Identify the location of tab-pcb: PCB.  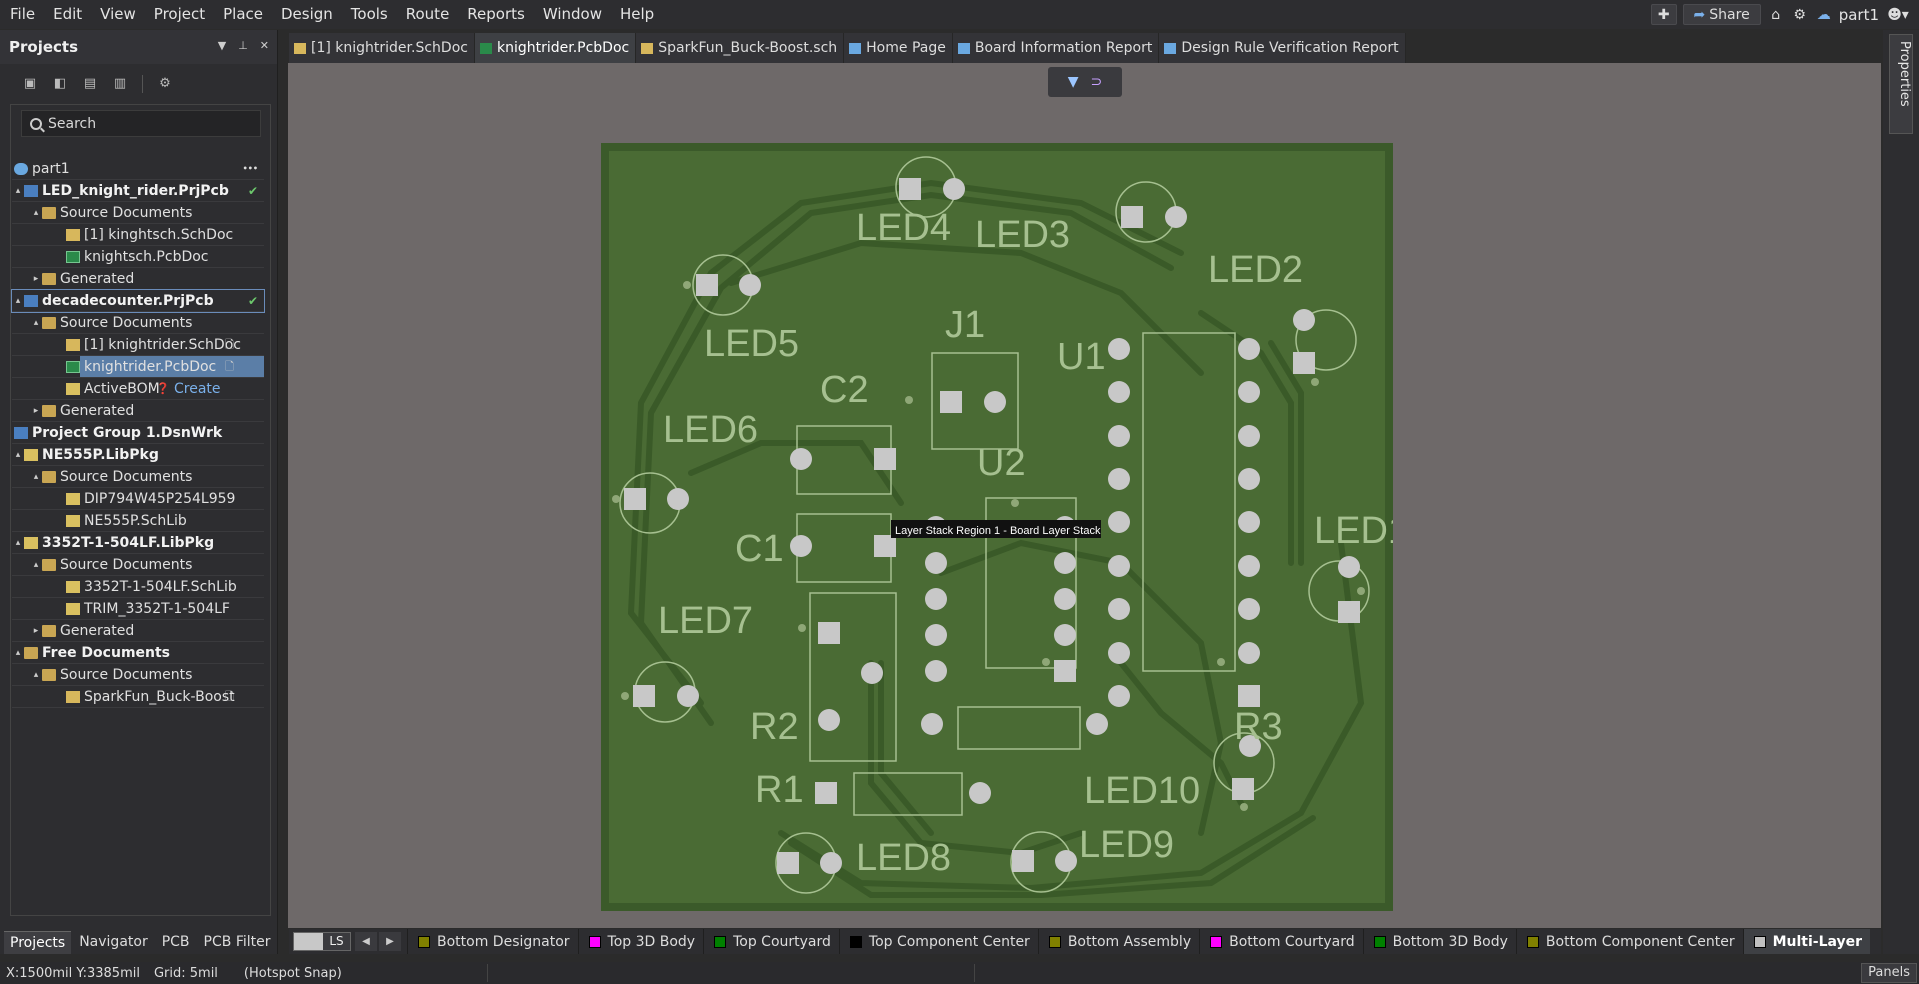
(176, 942).